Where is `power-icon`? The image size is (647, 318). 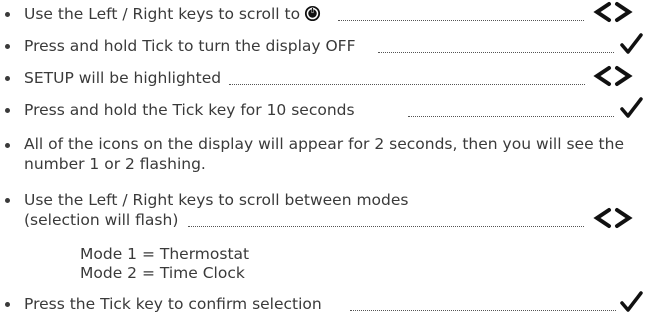
power-icon is located at coordinates (312, 16).